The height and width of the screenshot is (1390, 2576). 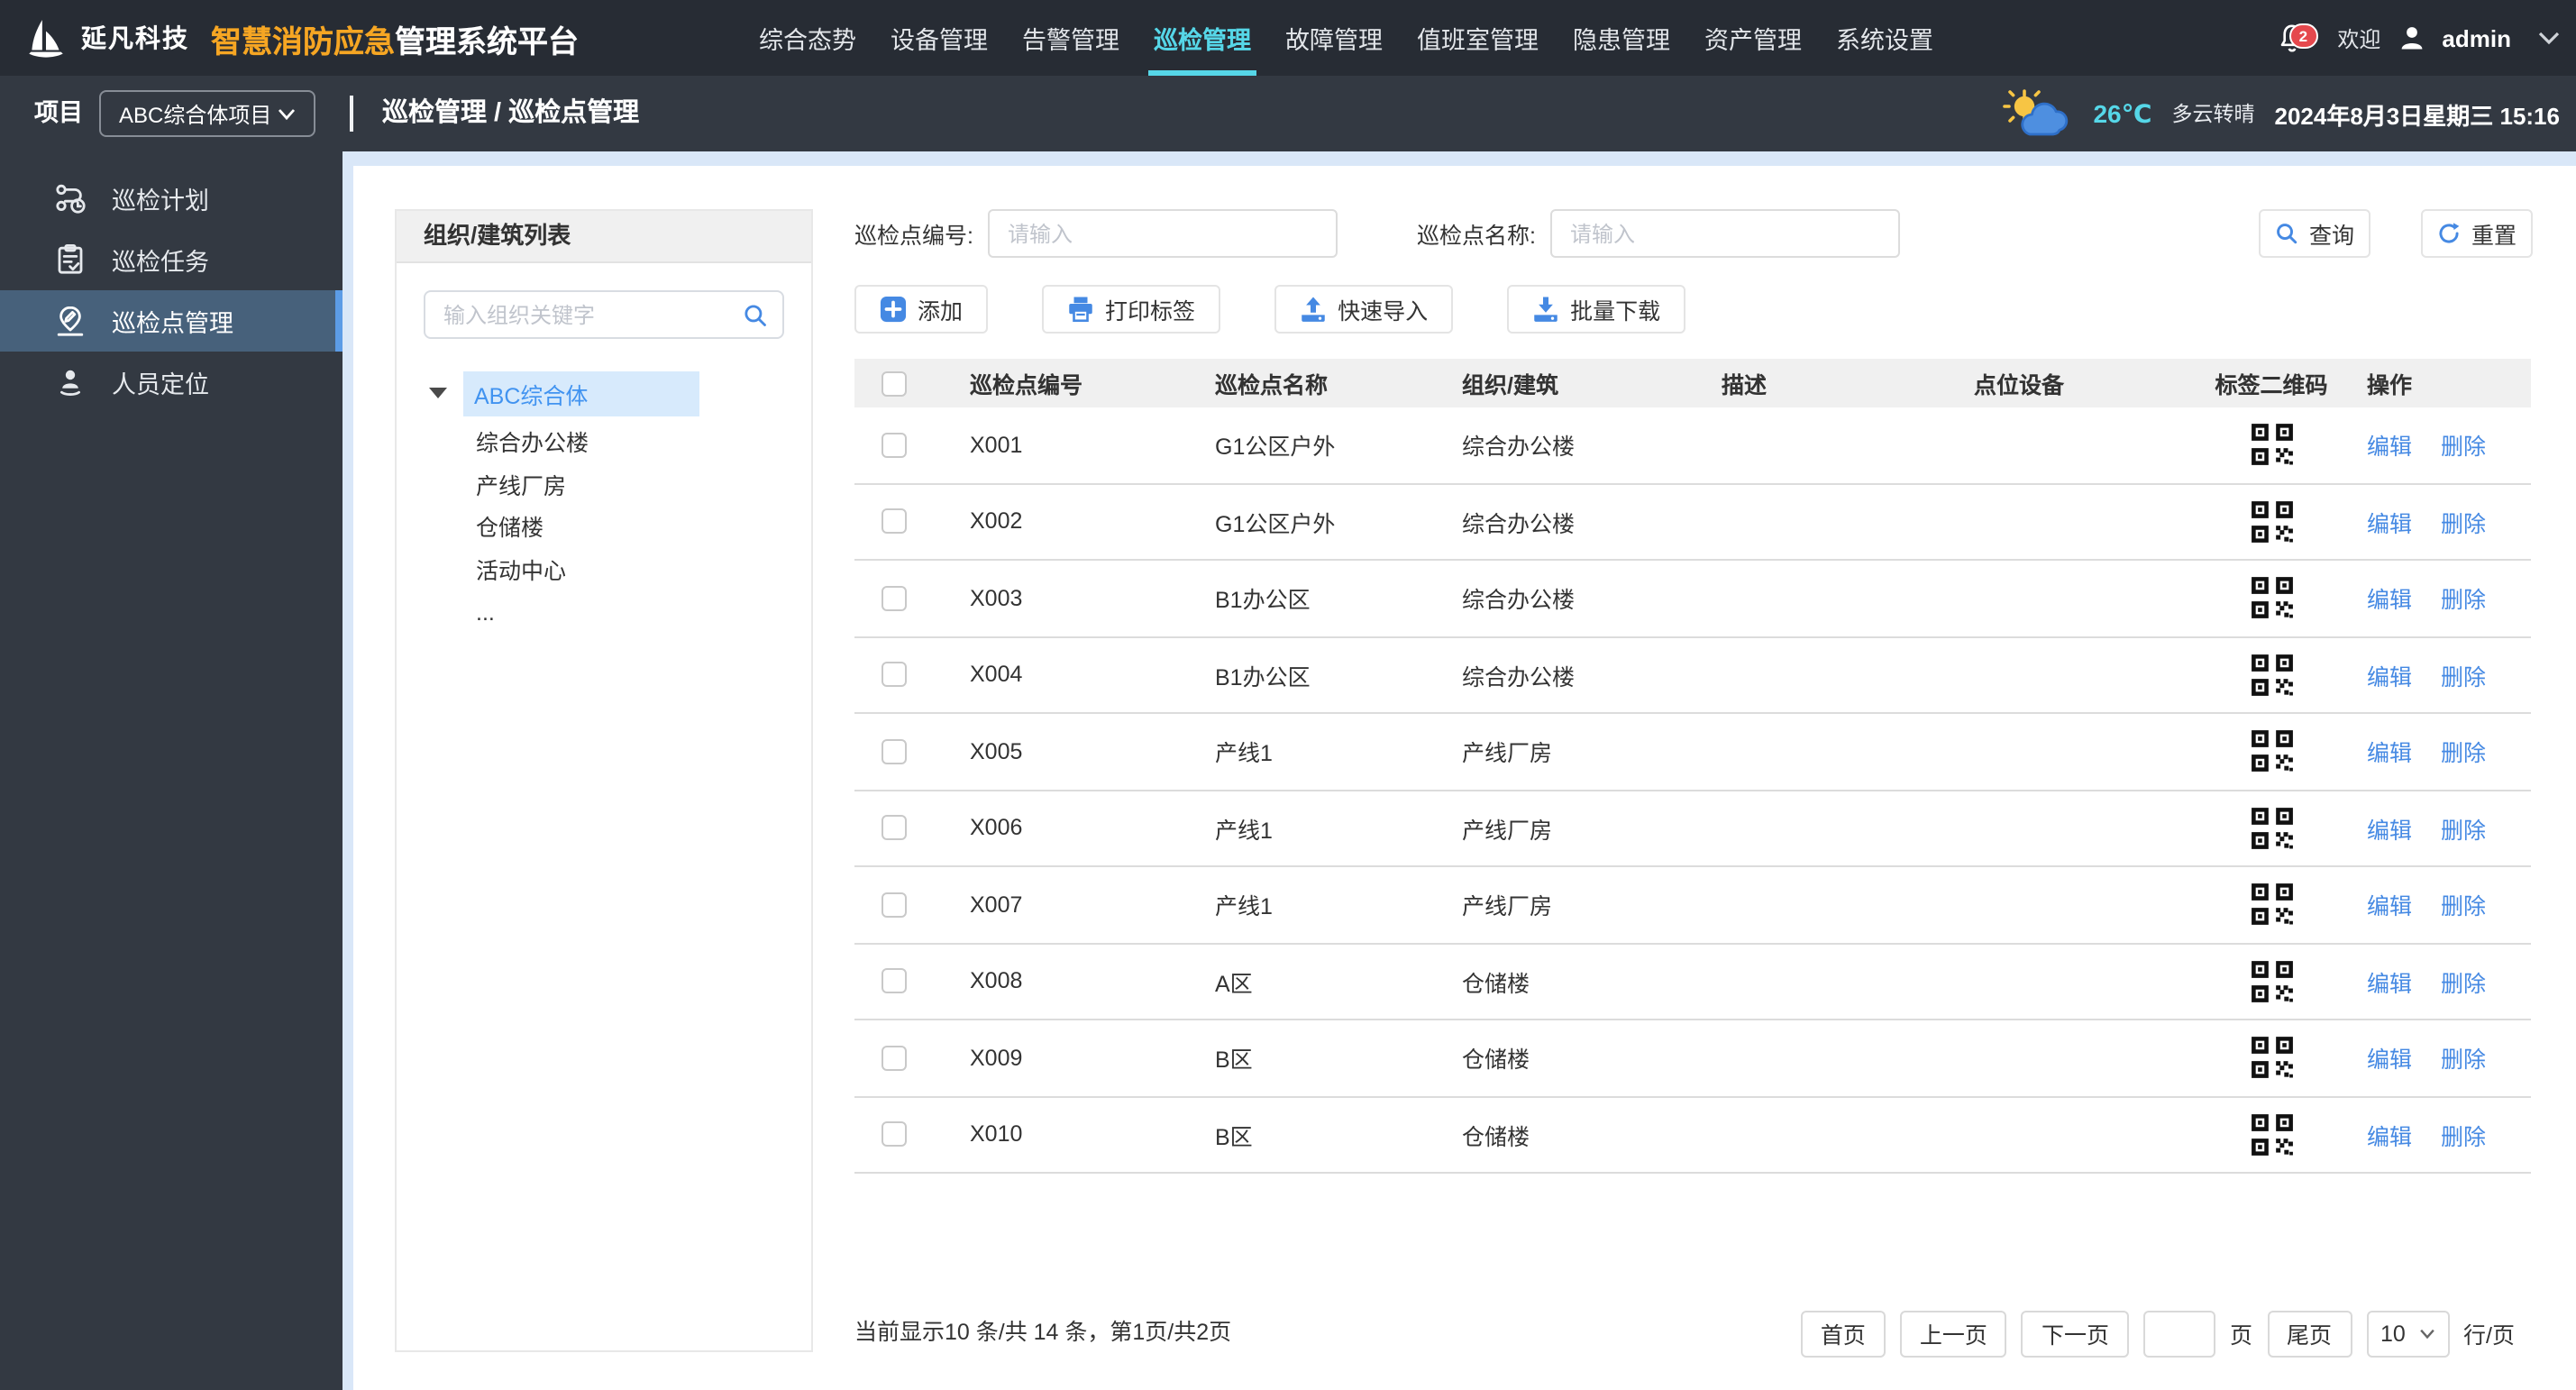 I want to click on query-button: 查询, so click(x=2314, y=233).